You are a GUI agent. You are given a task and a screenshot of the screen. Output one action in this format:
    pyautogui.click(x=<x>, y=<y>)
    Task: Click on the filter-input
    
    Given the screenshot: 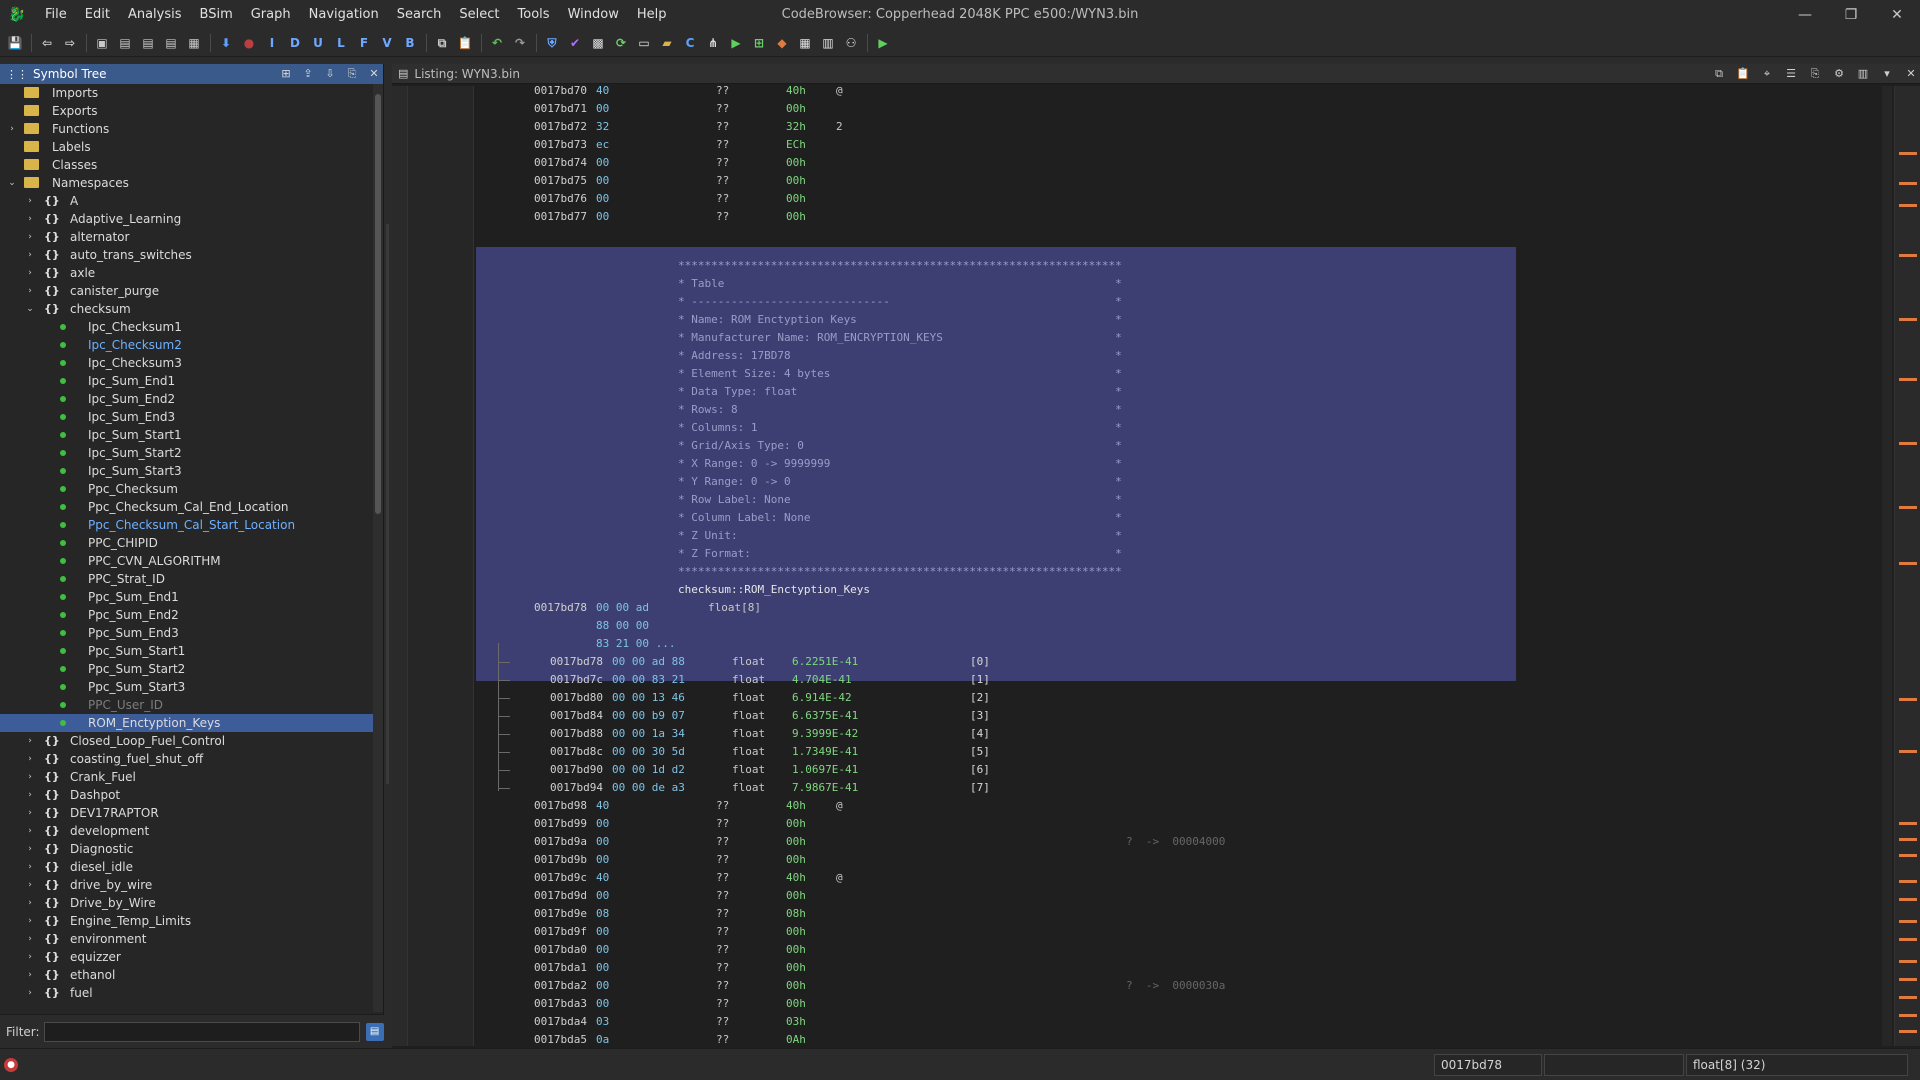 What is the action you would take?
    pyautogui.click(x=201, y=1031)
    